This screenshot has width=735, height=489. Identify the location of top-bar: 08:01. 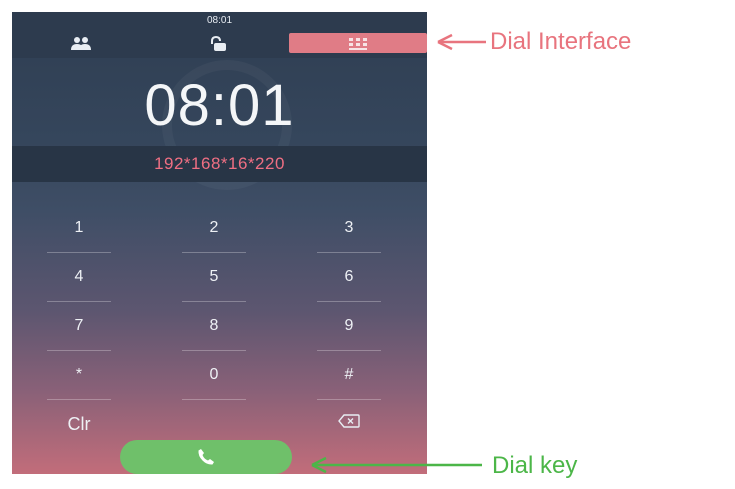
(219, 35).